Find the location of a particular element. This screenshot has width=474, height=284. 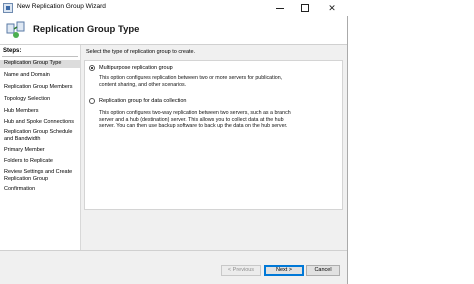

step-replication-group-type: Replication Group Type is located at coordinates (40, 64).